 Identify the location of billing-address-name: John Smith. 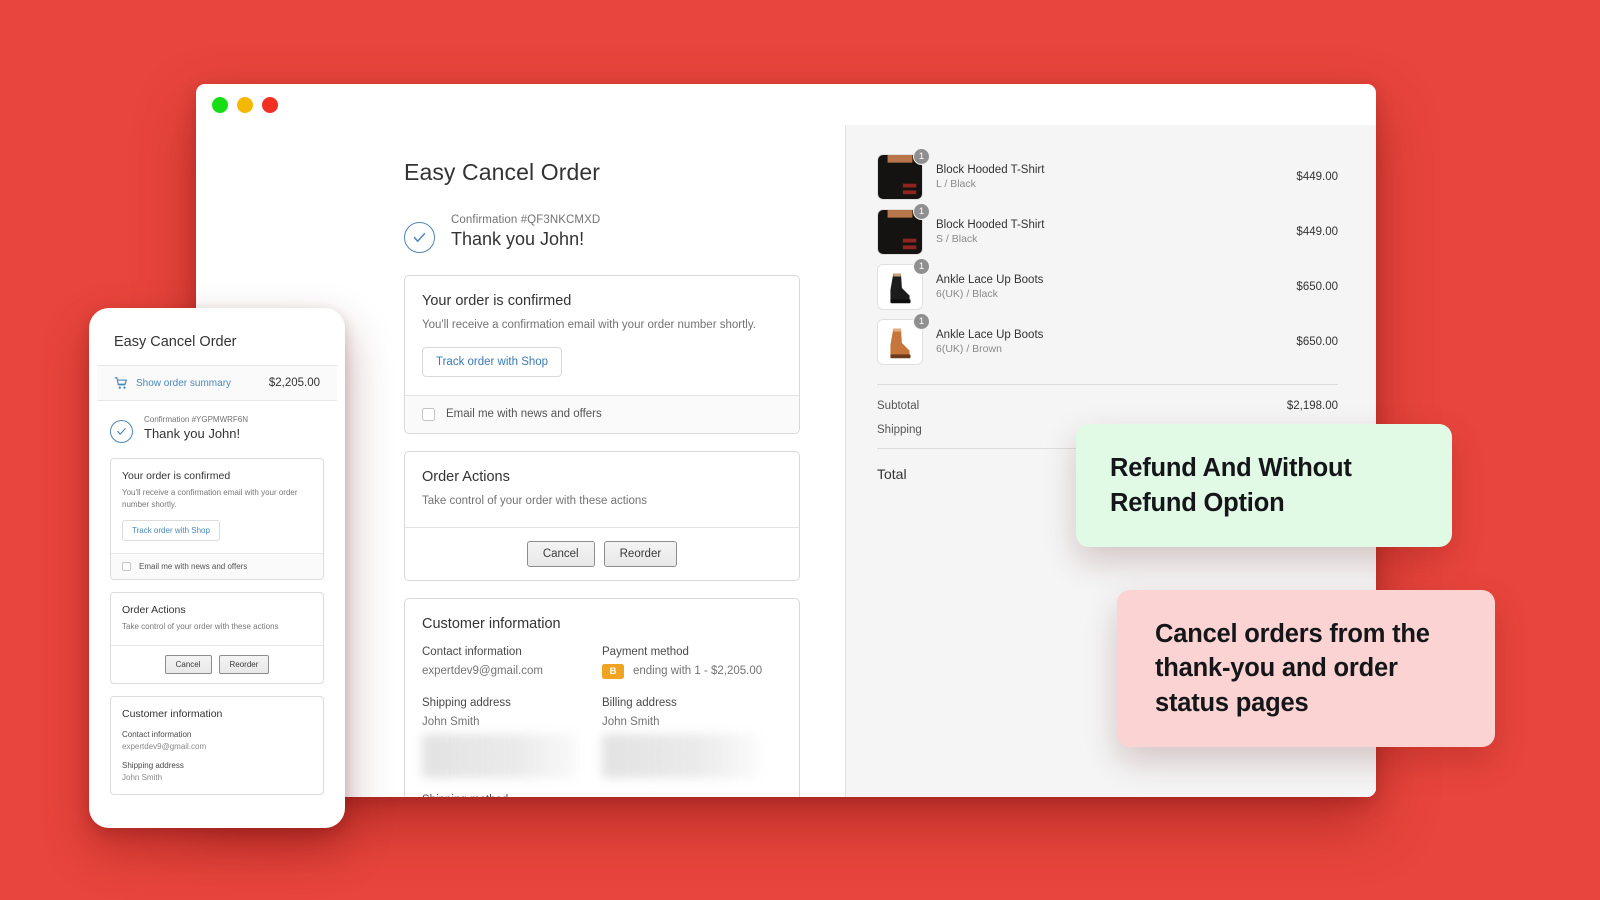
(631, 721).